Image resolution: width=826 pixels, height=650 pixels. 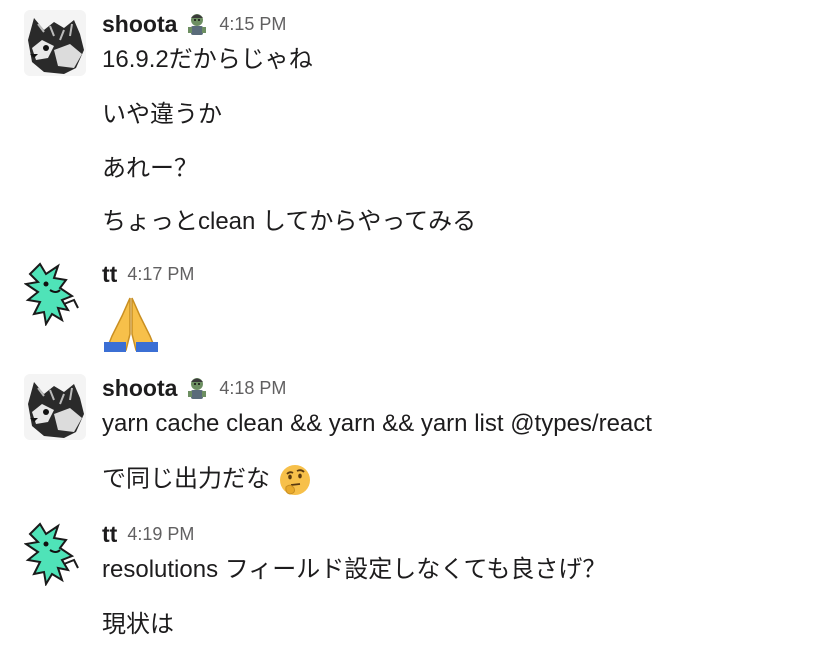 I want to click on message-header: tt 4:19 PM, so click(x=148, y=534).